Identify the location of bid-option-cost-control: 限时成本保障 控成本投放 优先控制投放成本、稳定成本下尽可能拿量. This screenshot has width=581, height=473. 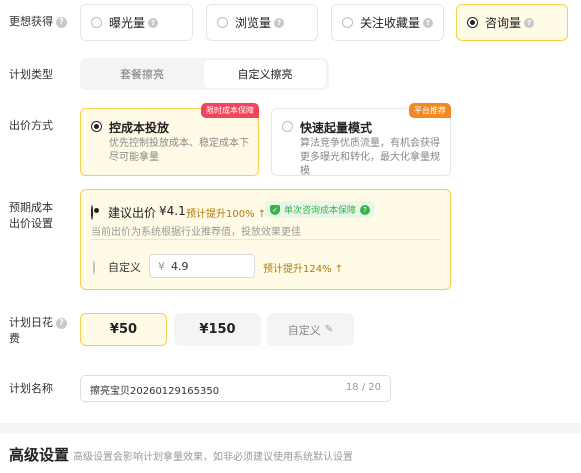
(169, 139).